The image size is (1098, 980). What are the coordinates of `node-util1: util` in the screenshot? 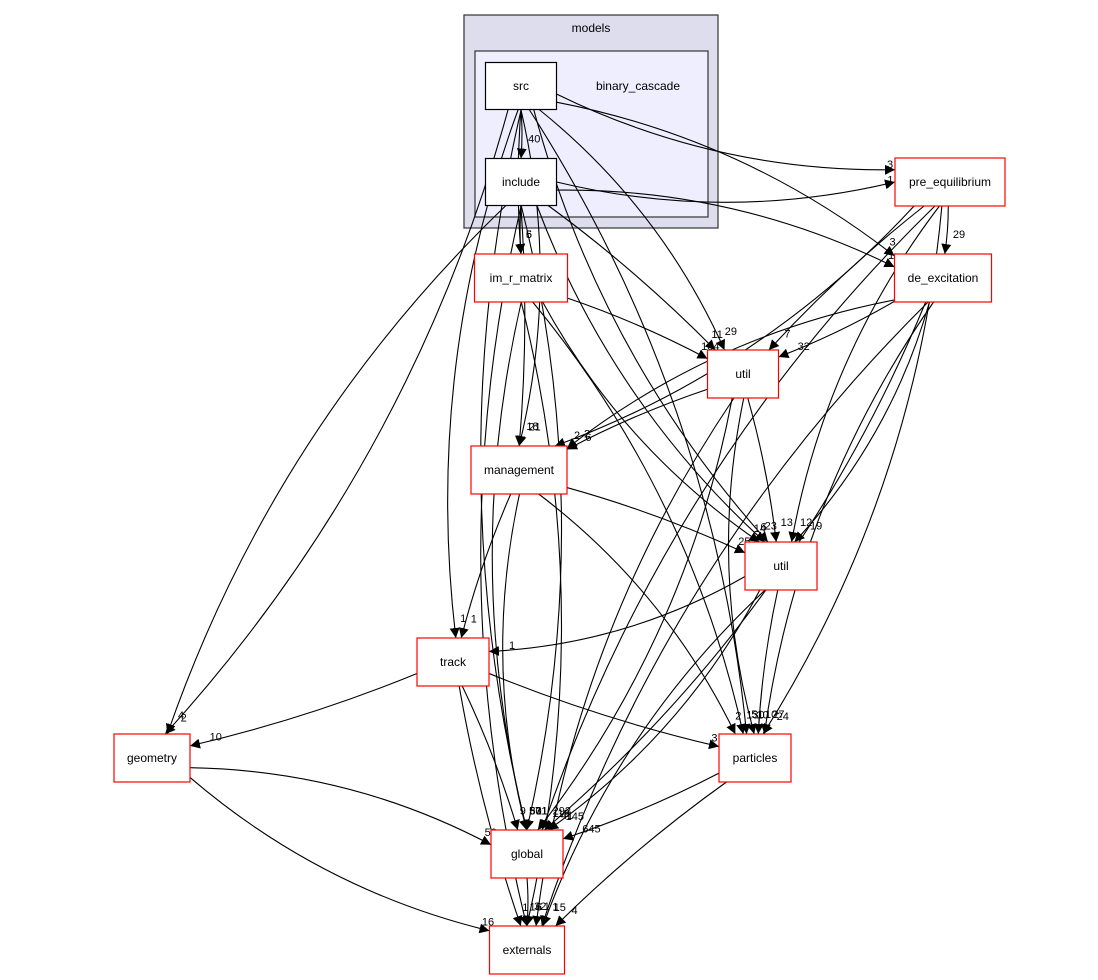 It's located at (743, 374).